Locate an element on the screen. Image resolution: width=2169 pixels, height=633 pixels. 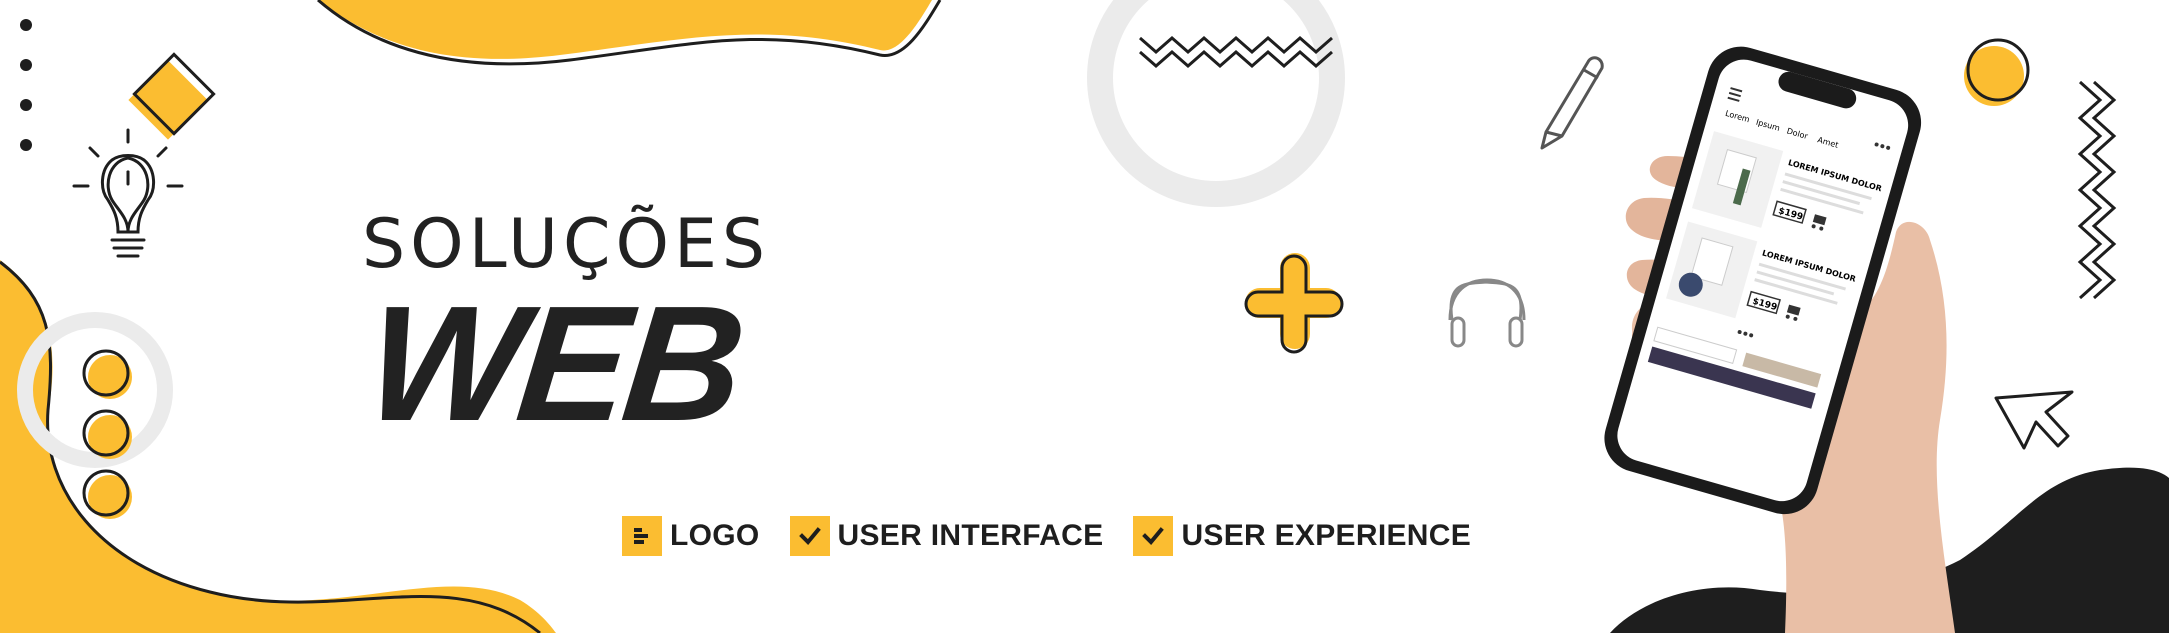
lightbulb-icon is located at coordinates (128, 193).